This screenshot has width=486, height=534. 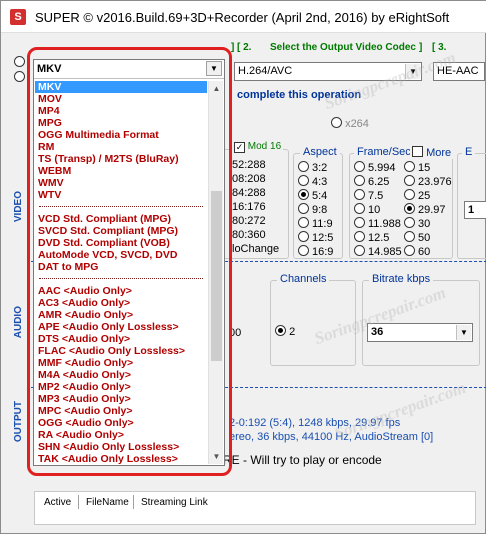 What do you see at coordinates (320, 168) in the screenshot?
I see `aspect-label: 3:2` at bounding box center [320, 168].